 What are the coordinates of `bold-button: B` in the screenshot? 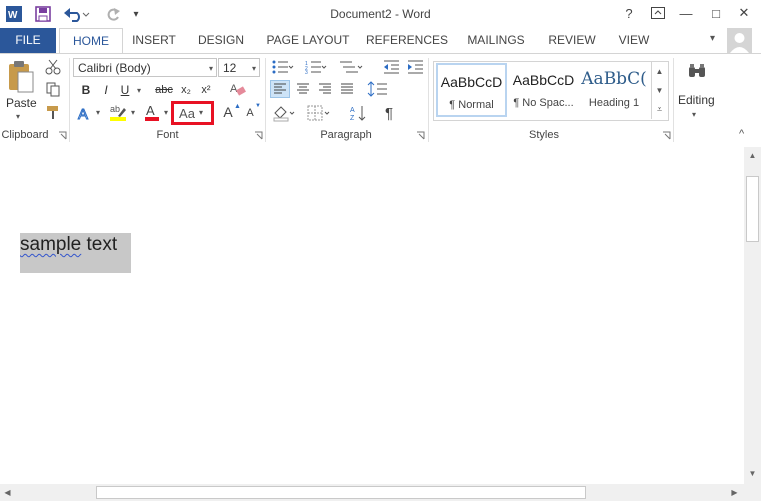 It's located at (86, 90).